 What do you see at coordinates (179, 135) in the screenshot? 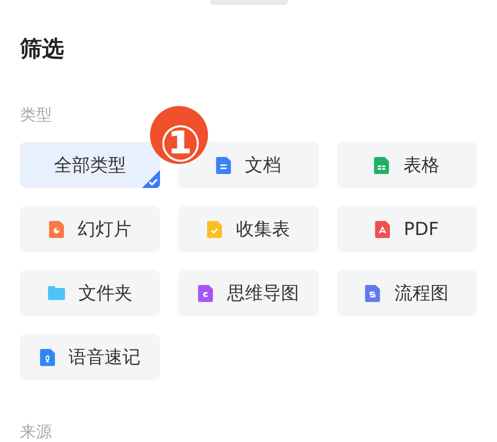
I see `annotation-overlay: ①` at bounding box center [179, 135].